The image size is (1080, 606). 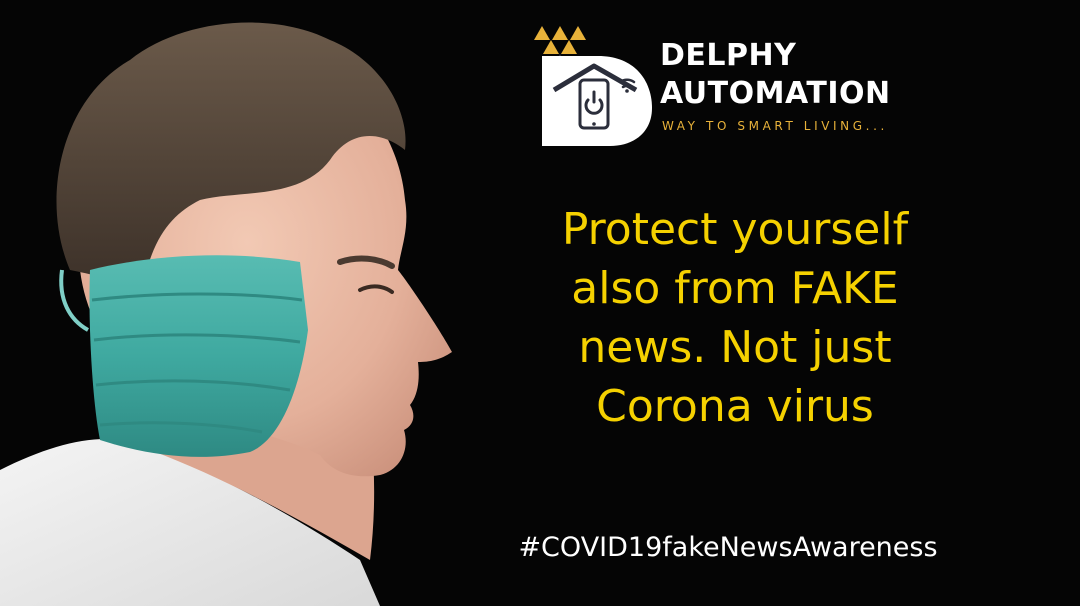 What do you see at coordinates (593, 86) in the screenshot?
I see `logo-mark` at bounding box center [593, 86].